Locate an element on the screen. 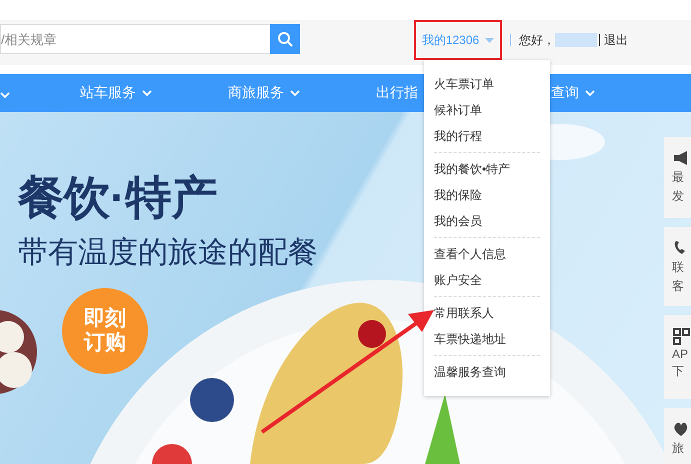  logout-link: 退出 is located at coordinates (616, 40).